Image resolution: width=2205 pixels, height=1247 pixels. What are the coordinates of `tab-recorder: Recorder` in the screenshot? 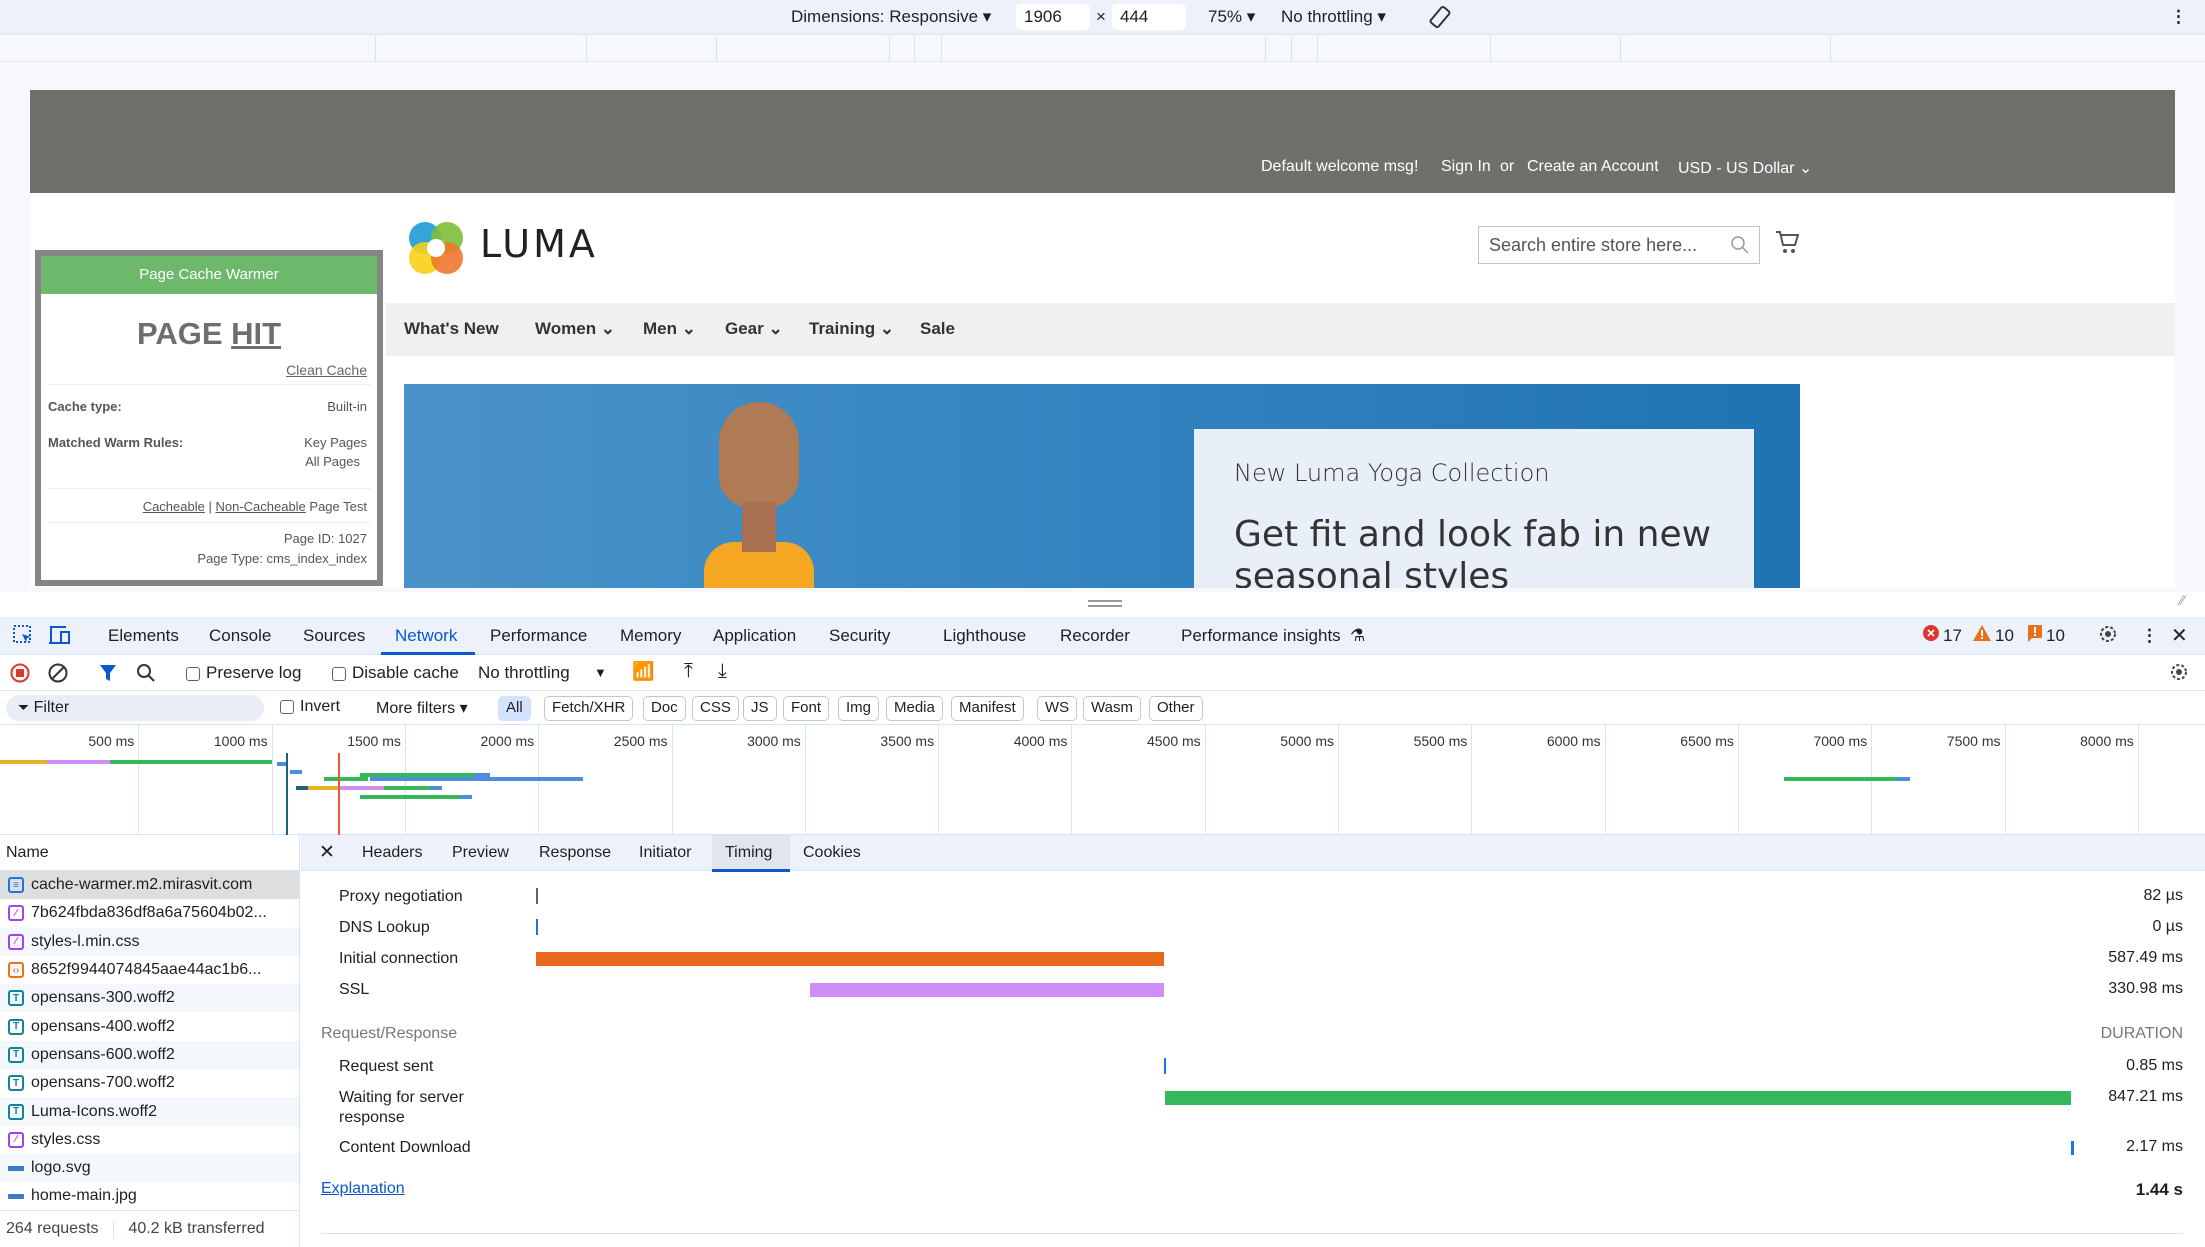 It's located at (1095, 636).